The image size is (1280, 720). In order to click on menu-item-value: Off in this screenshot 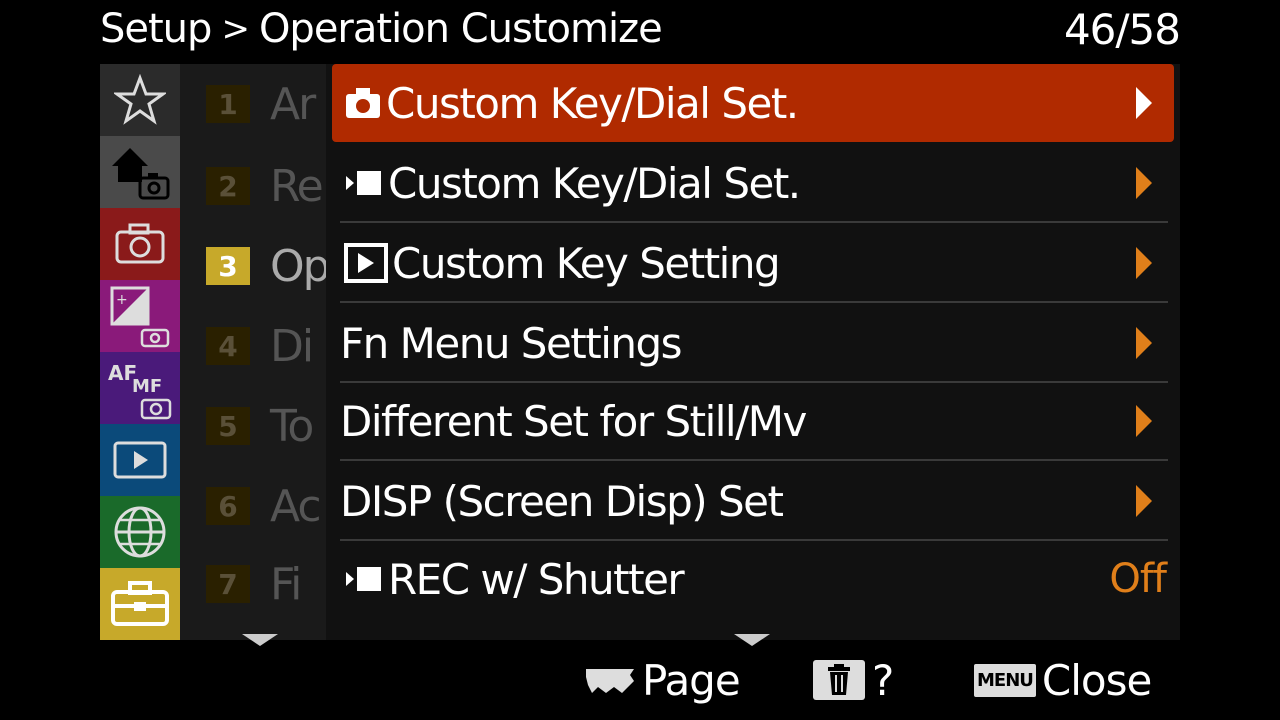, I will do `click(1138, 579)`.